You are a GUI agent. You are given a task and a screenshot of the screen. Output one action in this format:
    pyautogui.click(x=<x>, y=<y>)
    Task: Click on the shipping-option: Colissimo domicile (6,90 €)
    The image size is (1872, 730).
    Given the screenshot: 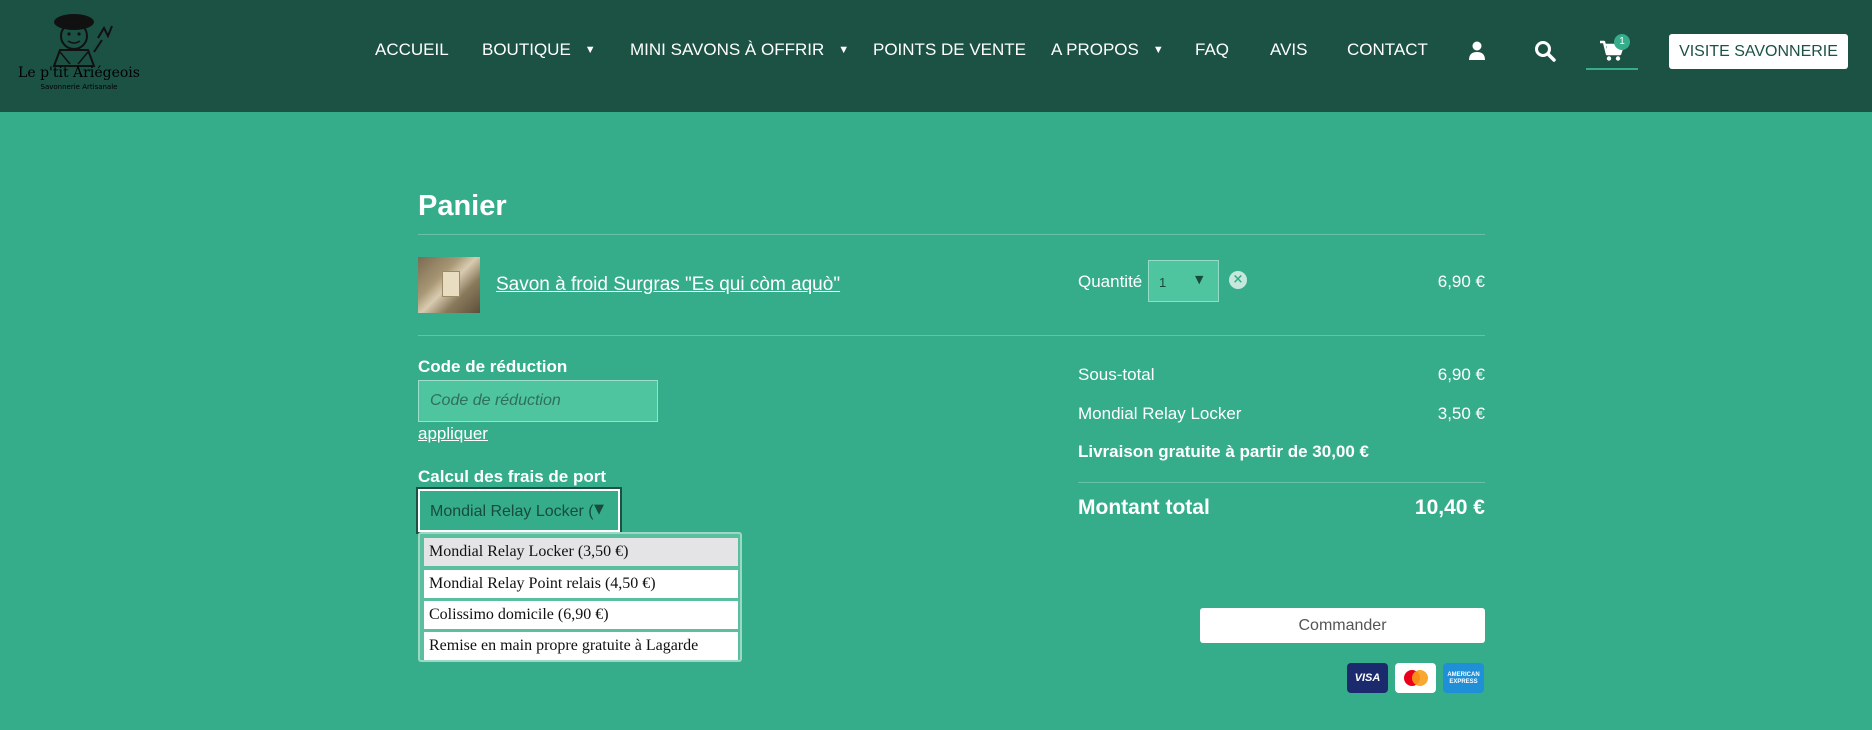 What is the action you would take?
    pyautogui.click(x=581, y=615)
    